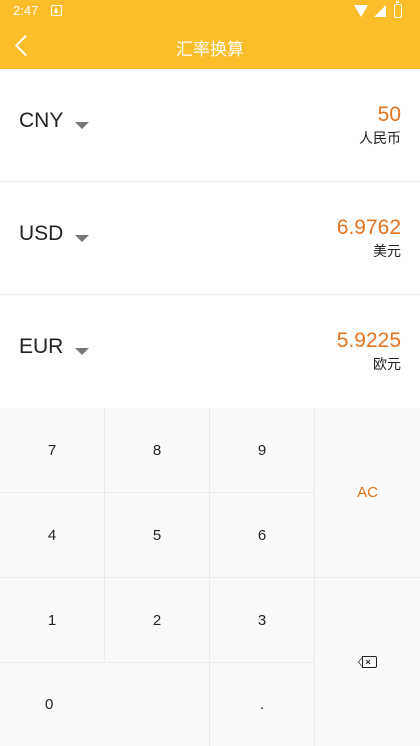 Image resolution: width=420 pixels, height=746 pixels. Describe the element at coordinates (52, 450) in the screenshot. I see `key-7: 7` at that location.